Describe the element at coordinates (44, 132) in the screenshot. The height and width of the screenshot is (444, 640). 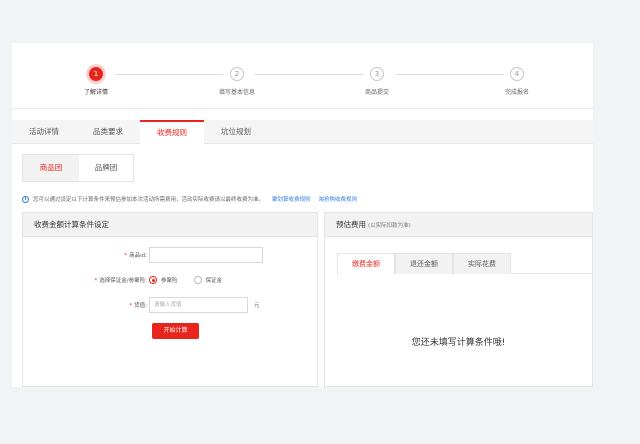
I see `tab-activity-details: 活动详情` at that location.